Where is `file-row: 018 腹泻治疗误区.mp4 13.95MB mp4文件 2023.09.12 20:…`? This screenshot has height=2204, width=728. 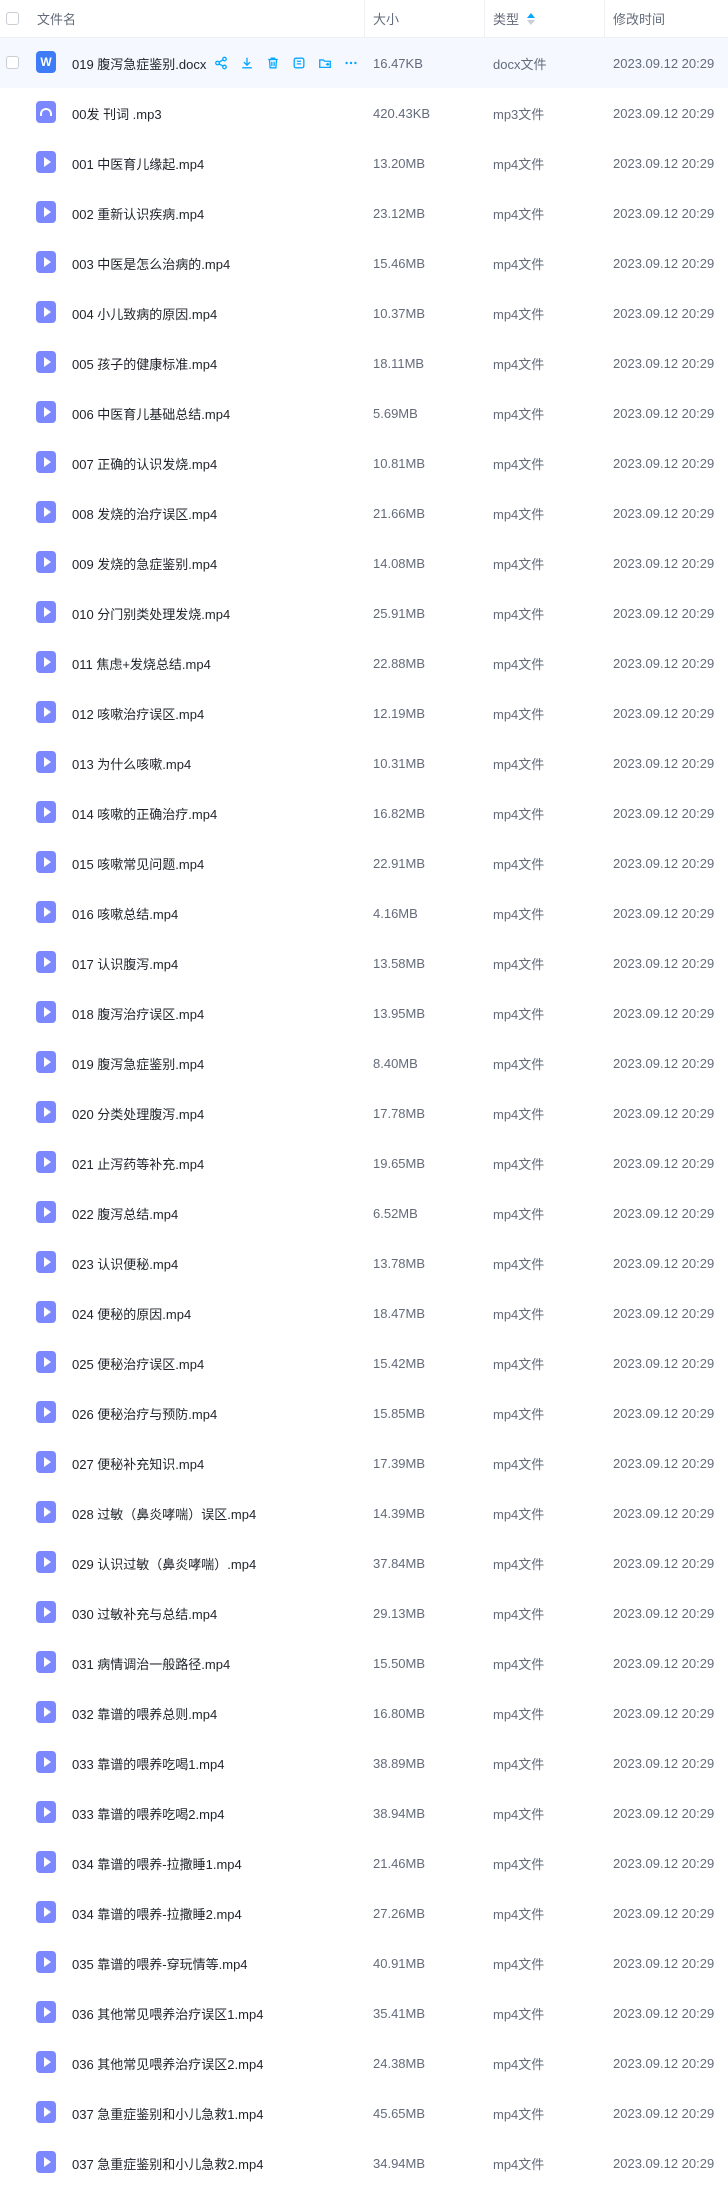 file-row: 018 腹泻治疗误区.mp4 13.95MB mp4文件 2023.09.12 20:… is located at coordinates (364, 1013).